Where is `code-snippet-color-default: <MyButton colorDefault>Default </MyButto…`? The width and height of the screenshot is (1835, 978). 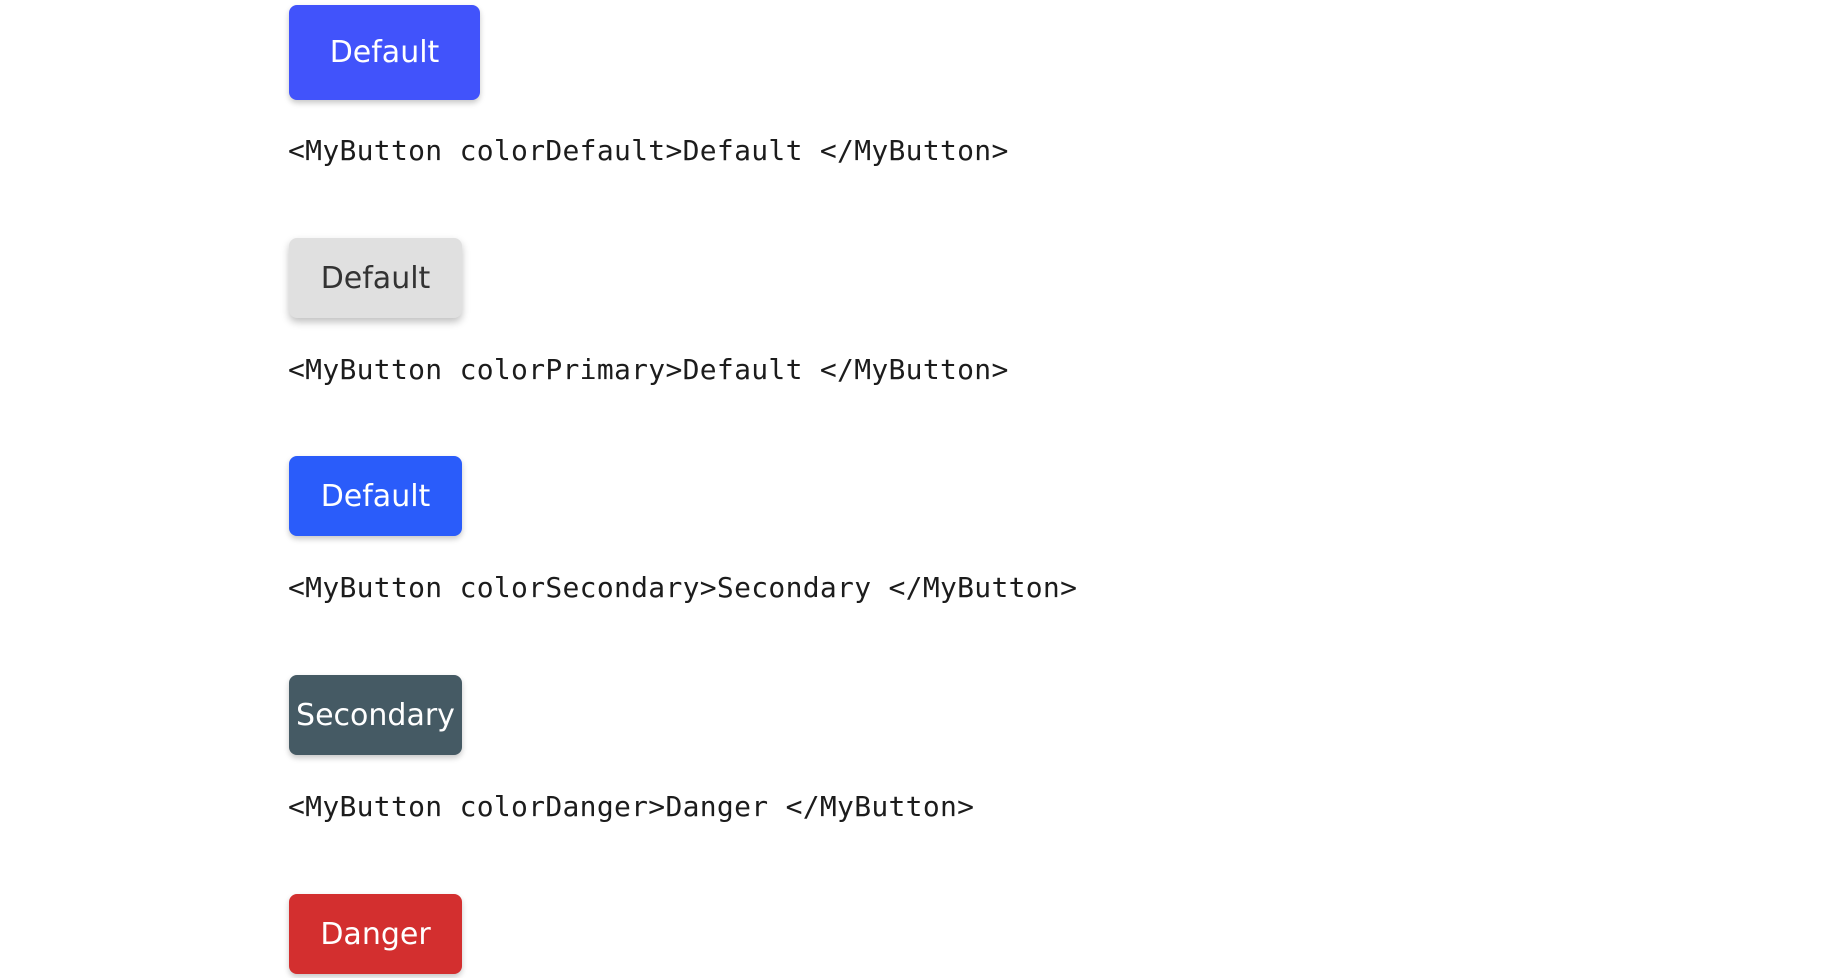 code-snippet-color-default: <MyButton colorDefault>Default </MyButto… is located at coordinates (648, 150).